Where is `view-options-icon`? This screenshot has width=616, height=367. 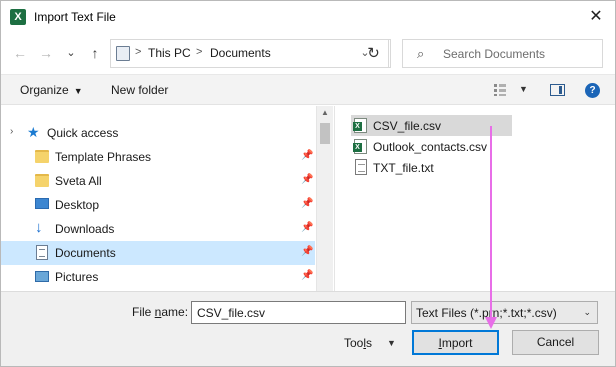 view-options-icon is located at coordinates (500, 90).